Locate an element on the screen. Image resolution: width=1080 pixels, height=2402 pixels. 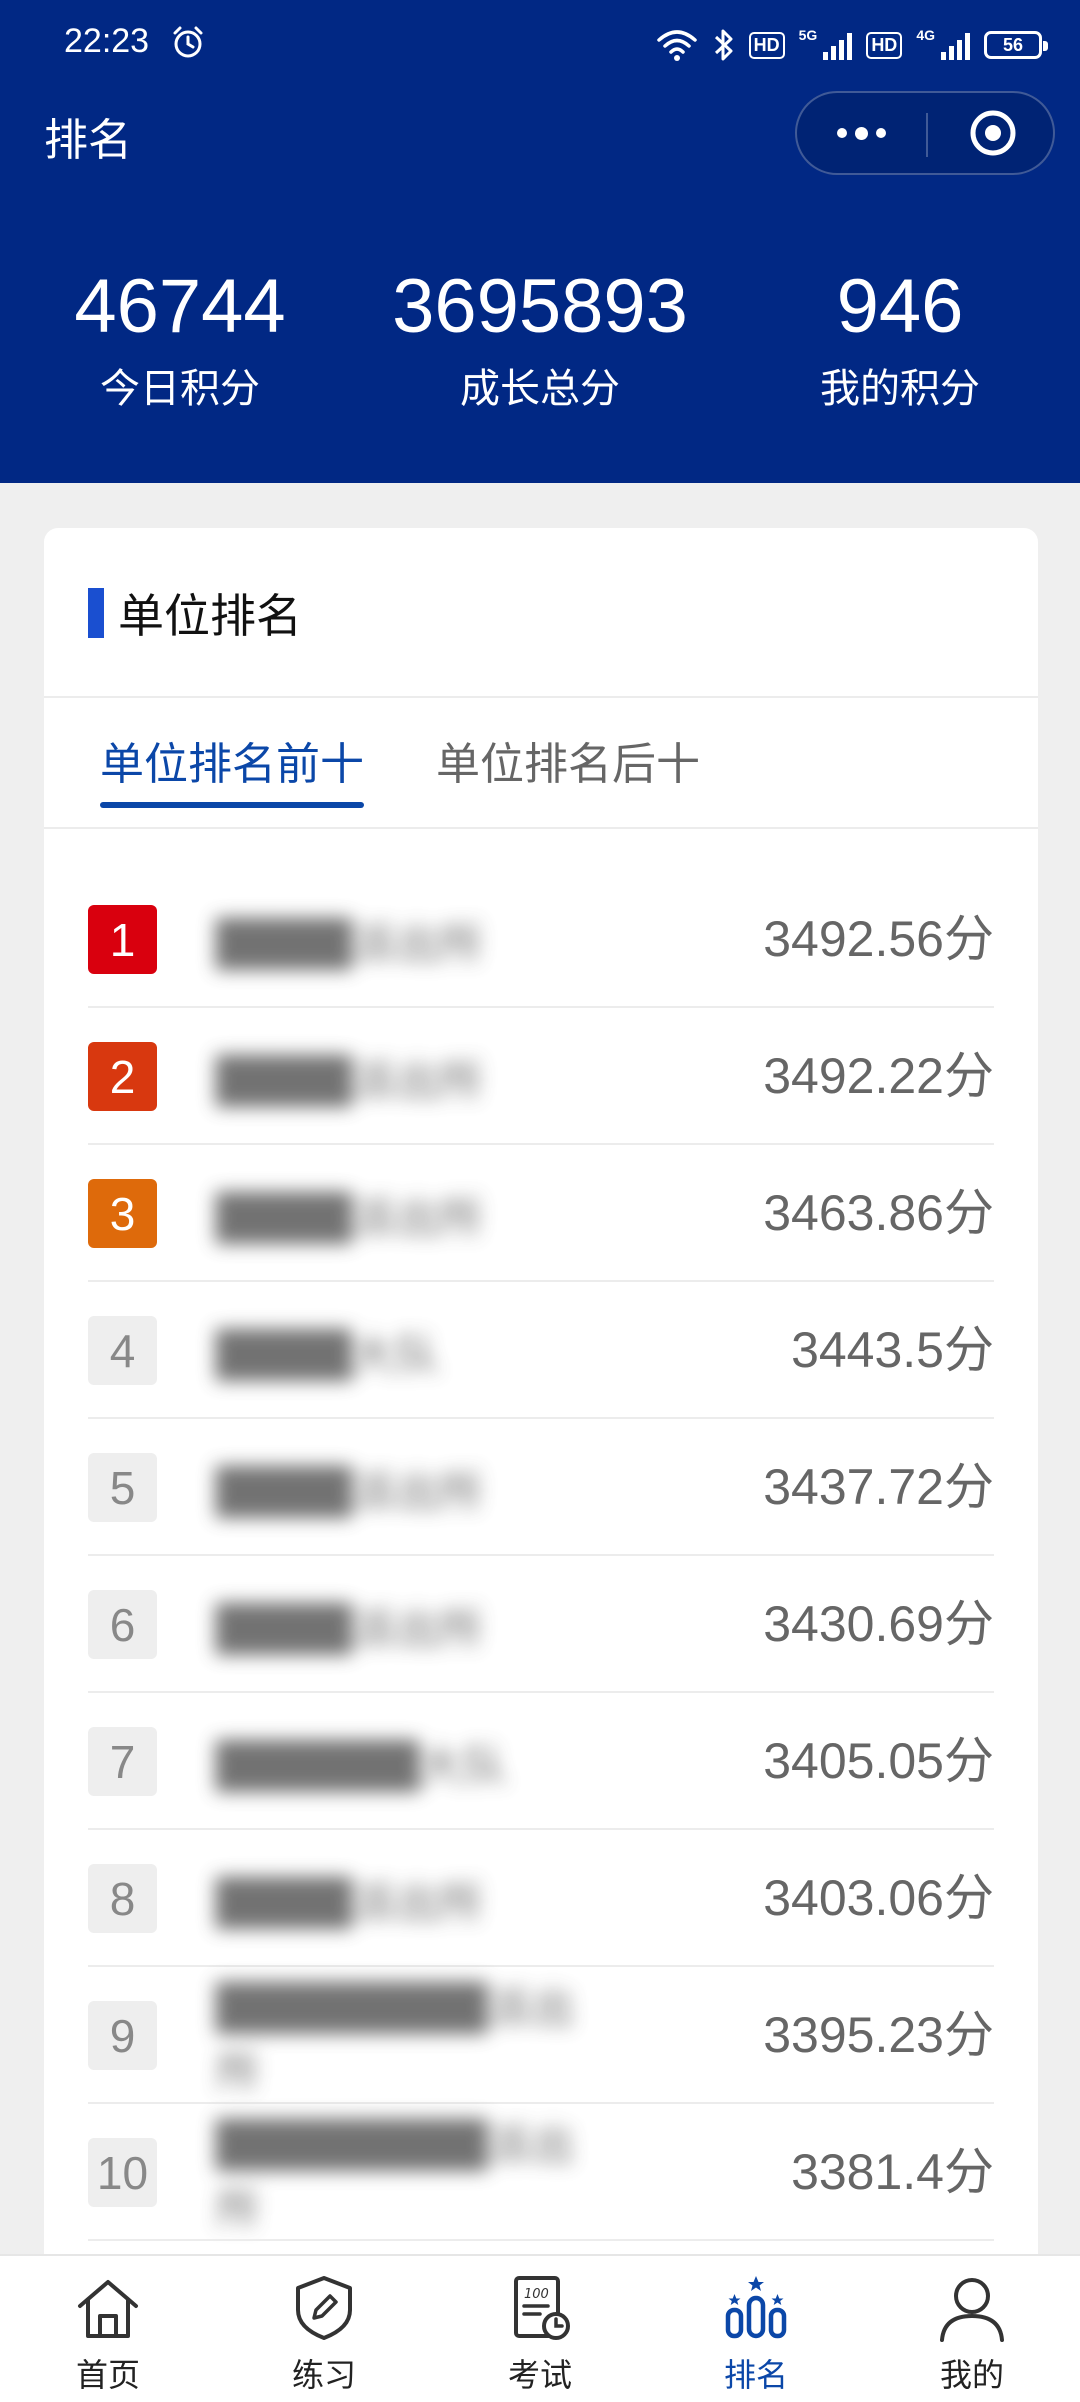
battery-icon: 56 is located at coordinates (1016, 45).